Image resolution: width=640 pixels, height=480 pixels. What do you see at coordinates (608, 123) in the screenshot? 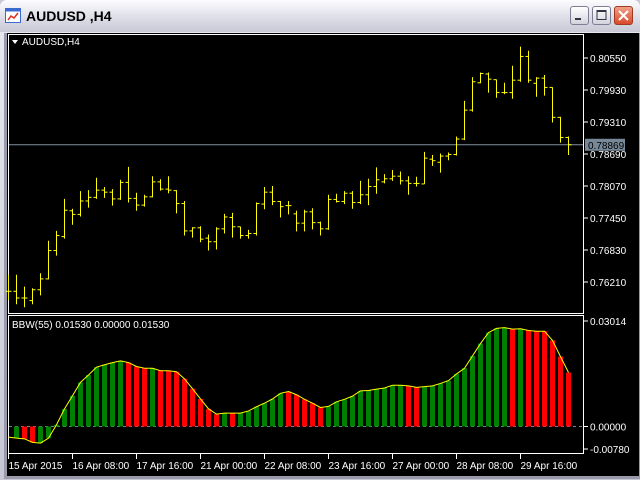
I see `price-axis-label: 0.79310` at bounding box center [608, 123].